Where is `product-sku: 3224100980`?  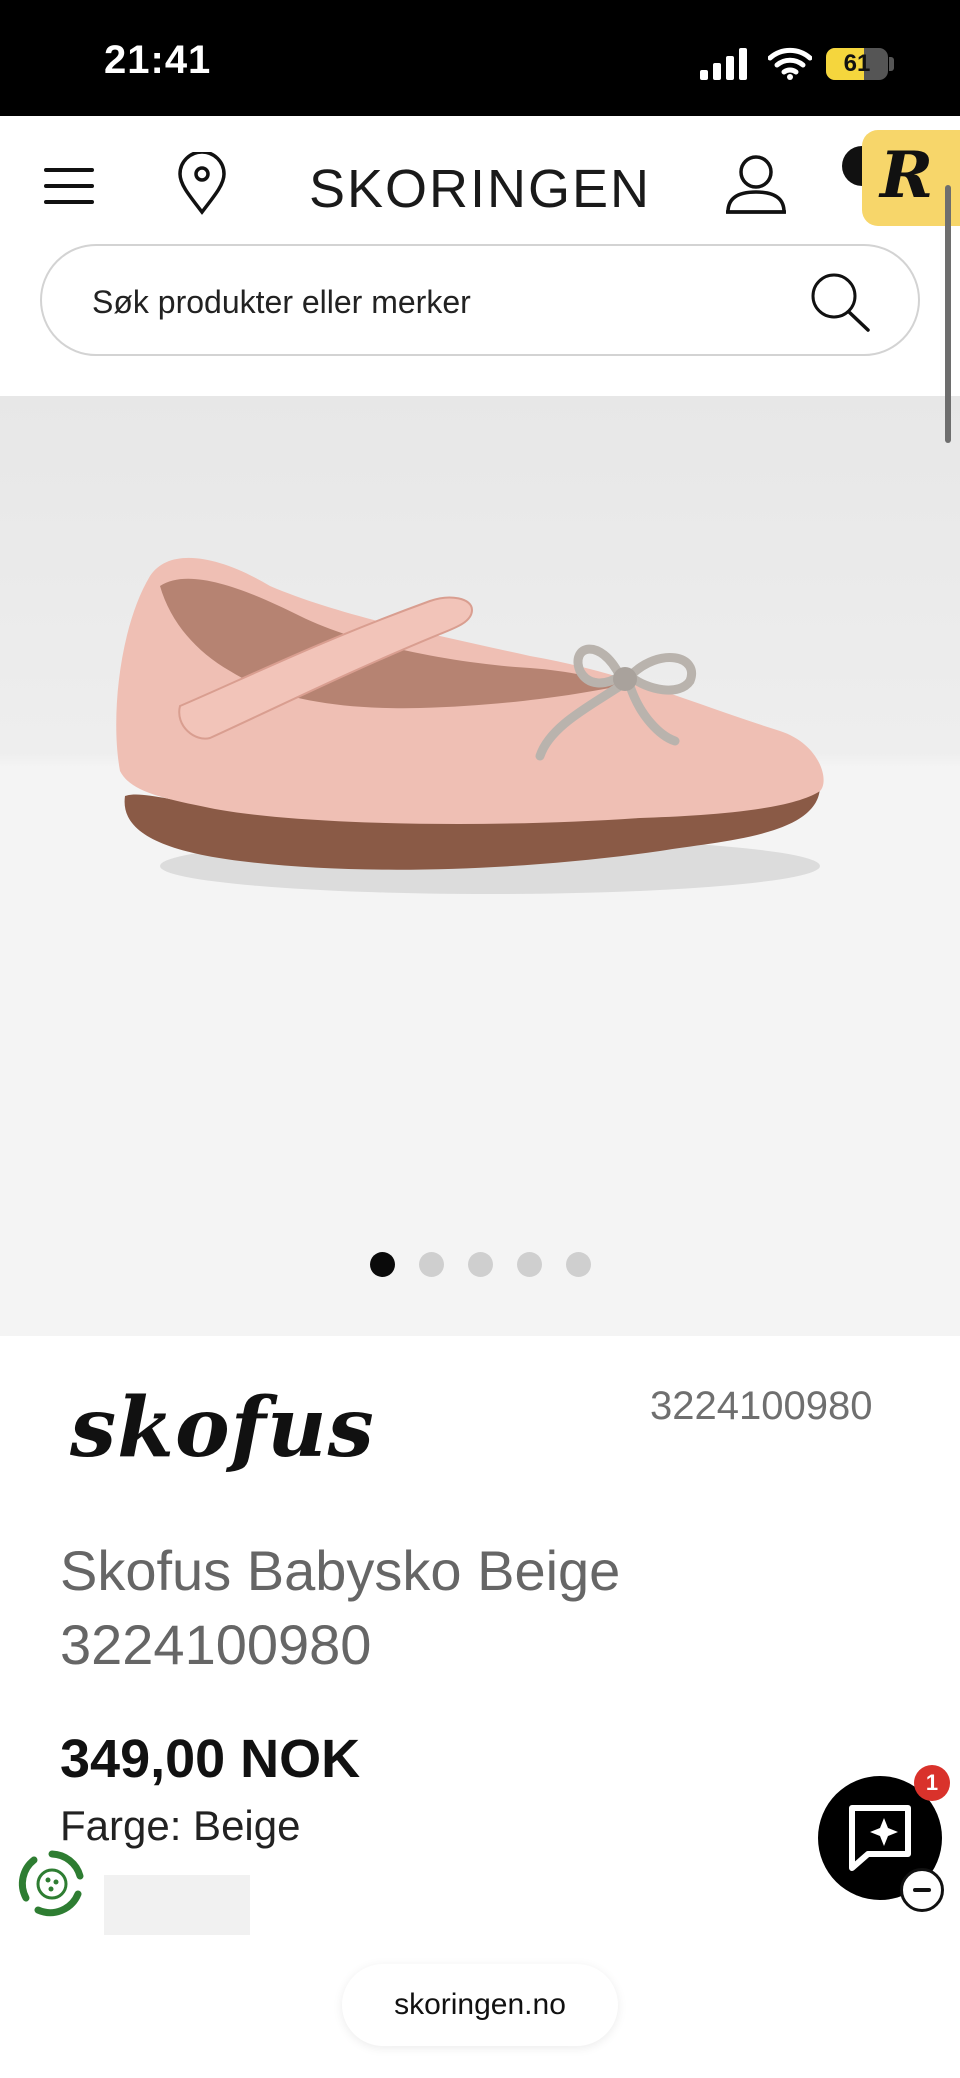 product-sku: 3224100980 is located at coordinates (761, 1406).